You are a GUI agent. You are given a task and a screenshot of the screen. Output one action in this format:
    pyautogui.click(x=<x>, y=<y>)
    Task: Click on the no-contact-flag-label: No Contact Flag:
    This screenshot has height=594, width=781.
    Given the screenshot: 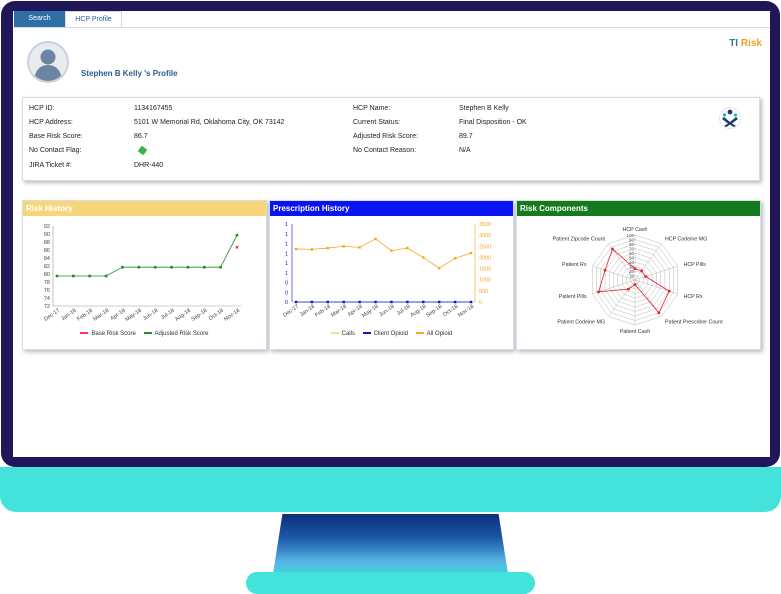 What is the action you would take?
    pyautogui.click(x=55, y=150)
    